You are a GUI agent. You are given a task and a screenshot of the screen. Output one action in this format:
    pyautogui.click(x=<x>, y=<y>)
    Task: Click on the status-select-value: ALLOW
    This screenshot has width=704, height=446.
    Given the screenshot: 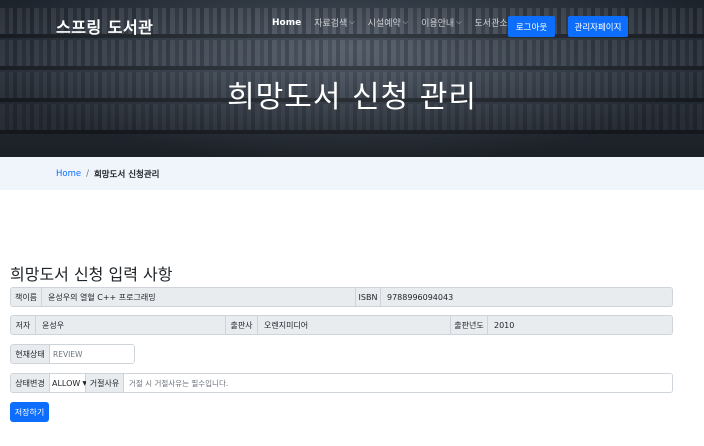 What is the action you would take?
    pyautogui.click(x=66, y=383)
    